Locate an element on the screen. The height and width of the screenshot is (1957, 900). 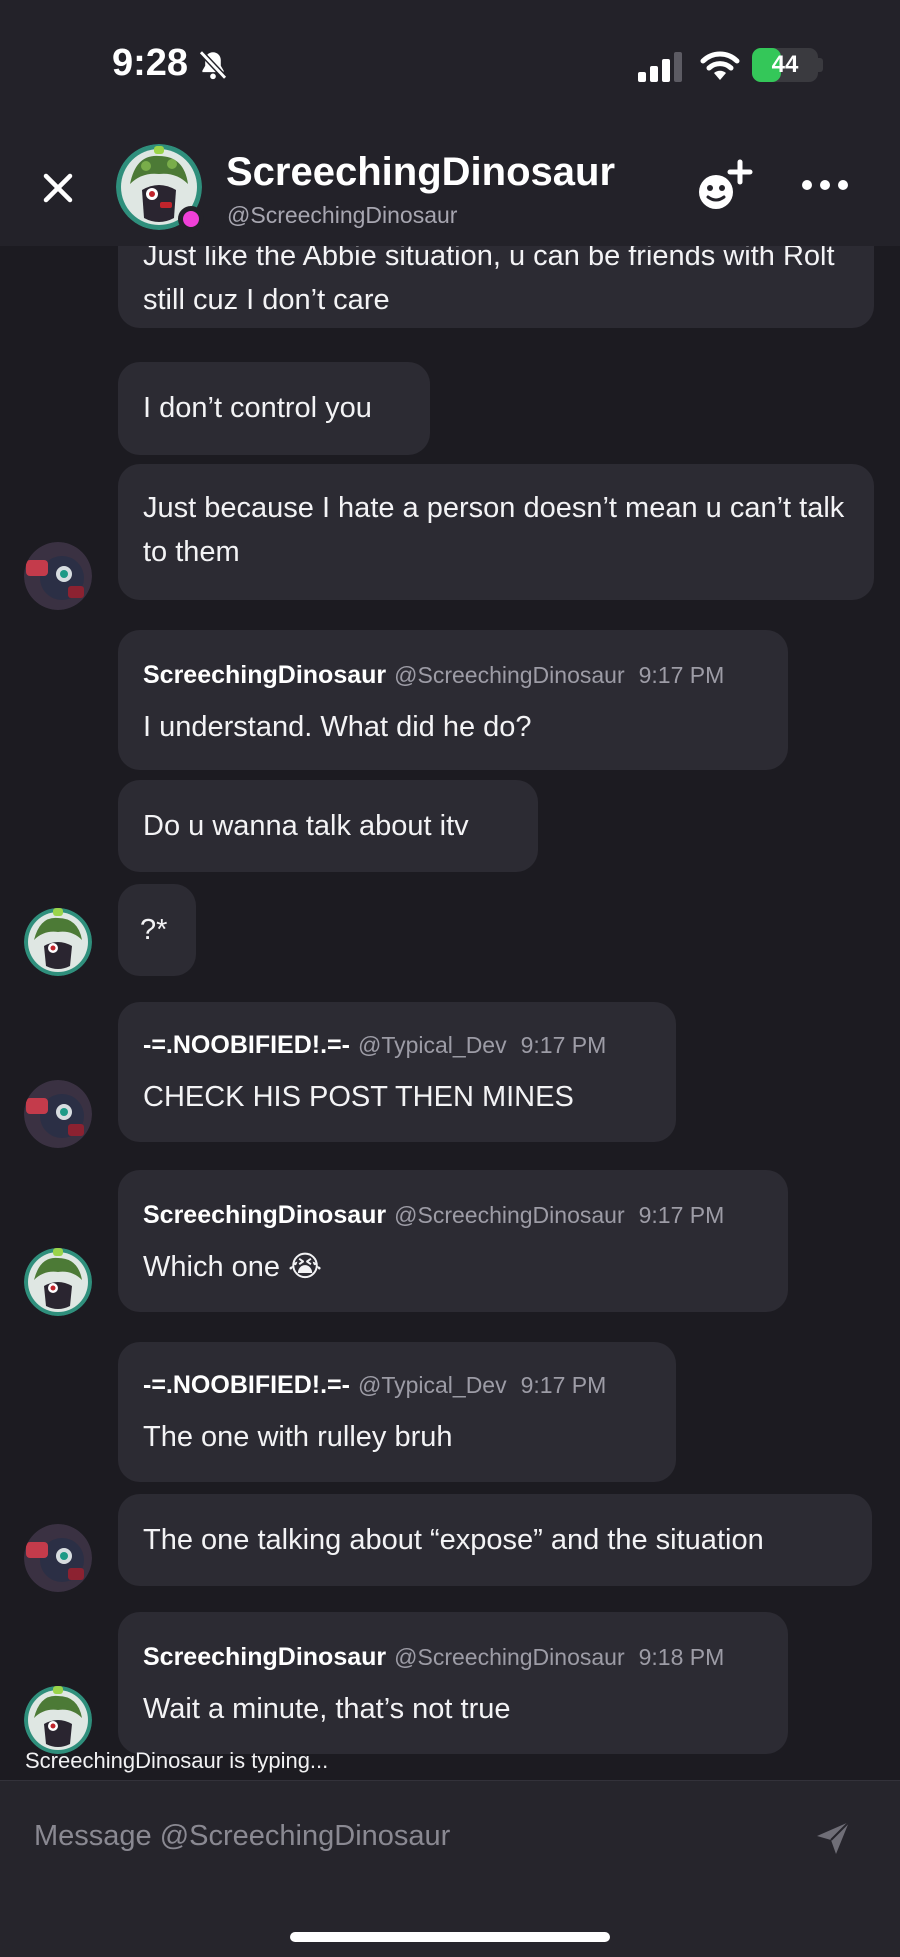
close-icon is located at coordinates (58, 188).